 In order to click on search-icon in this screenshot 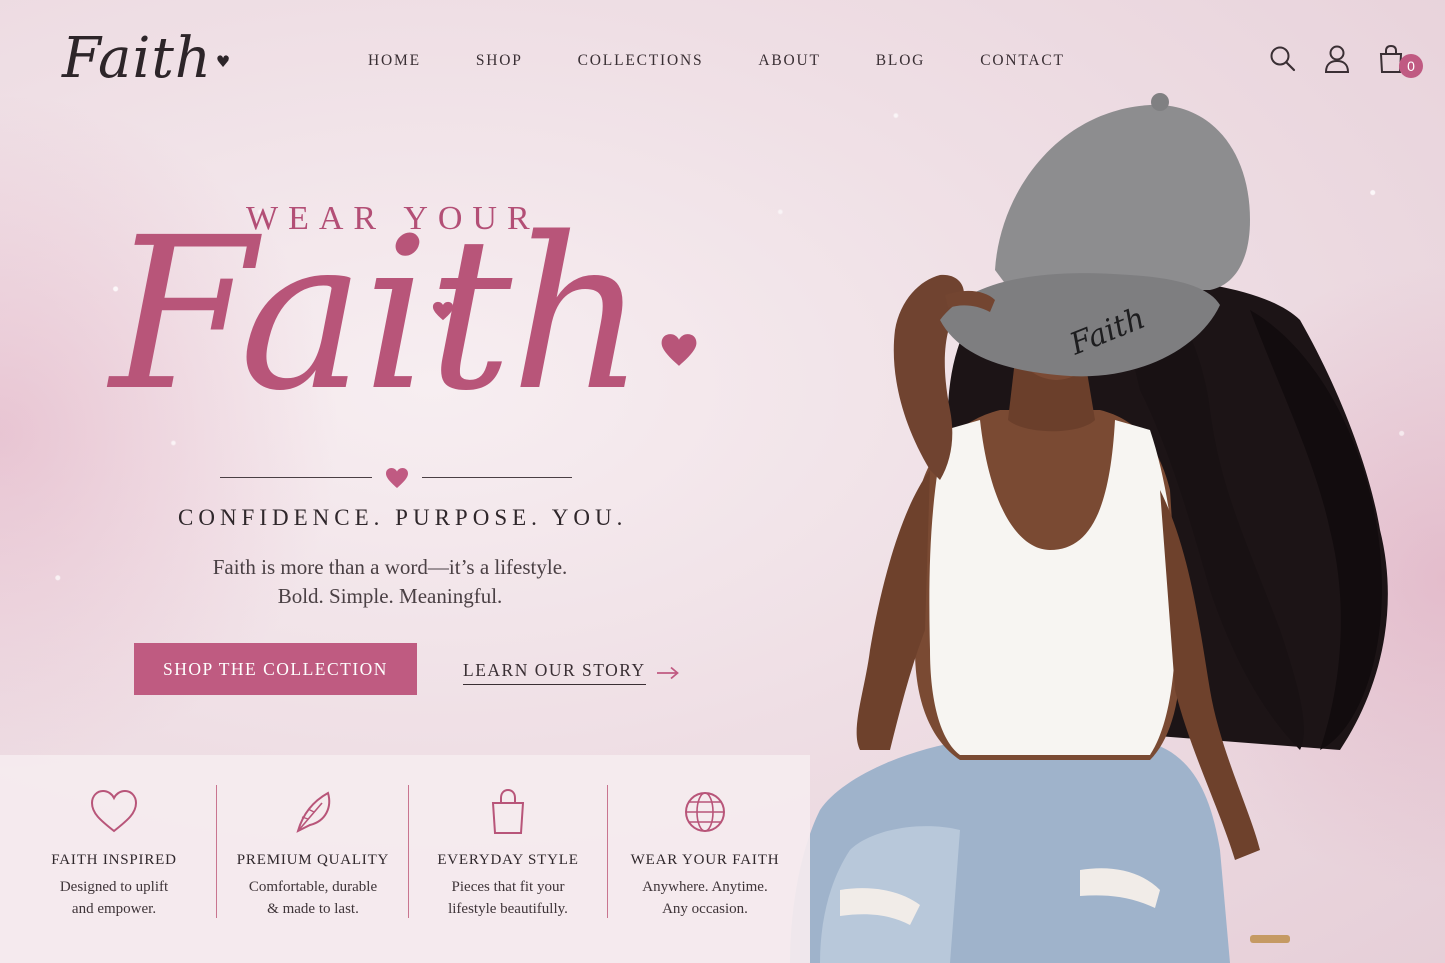, I will do `click(1283, 59)`.